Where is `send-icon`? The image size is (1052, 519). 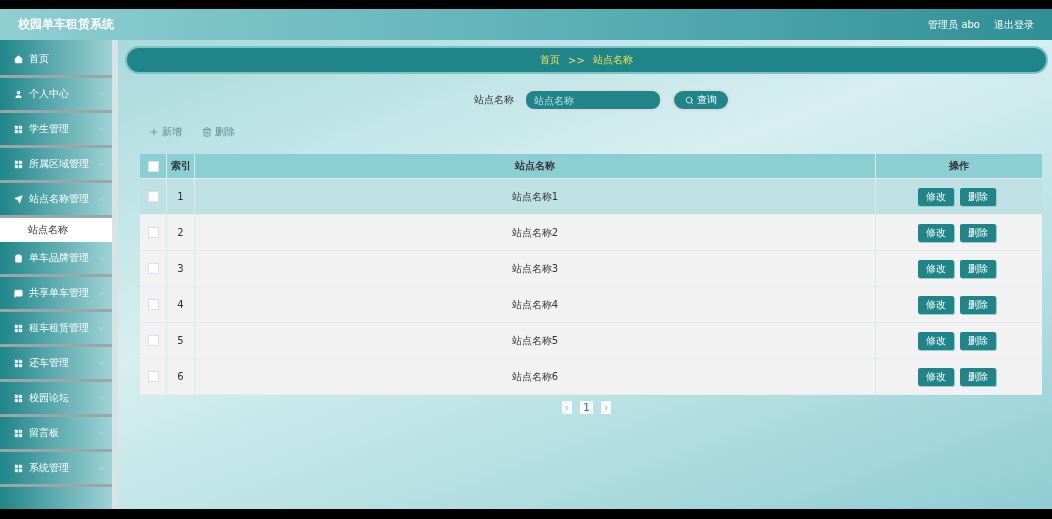
send-icon is located at coordinates (18, 199).